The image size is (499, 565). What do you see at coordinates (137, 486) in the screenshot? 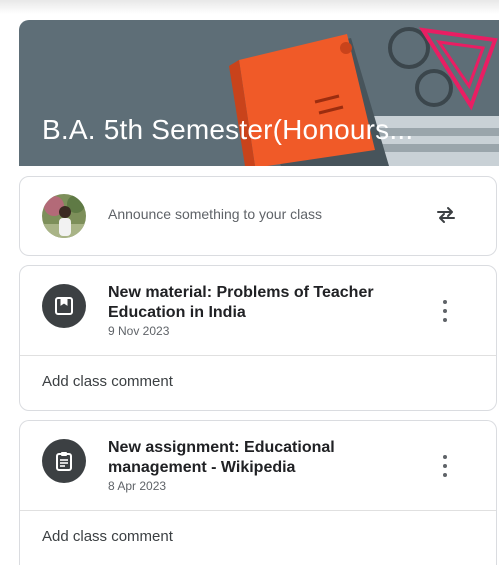
I see `post-date: 8 Apr 2023` at bounding box center [137, 486].